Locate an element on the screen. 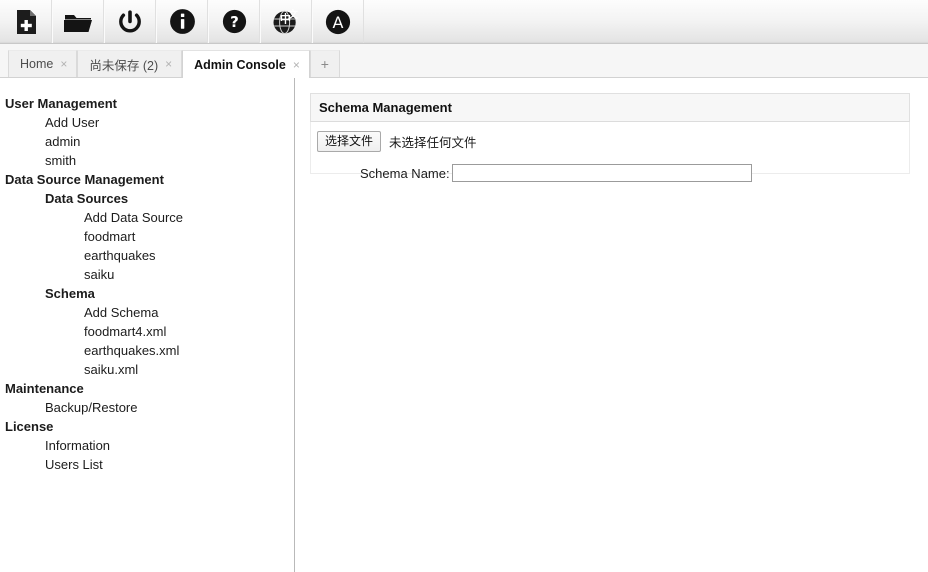  svg-text: 文 is located at coordinates (293, 14).